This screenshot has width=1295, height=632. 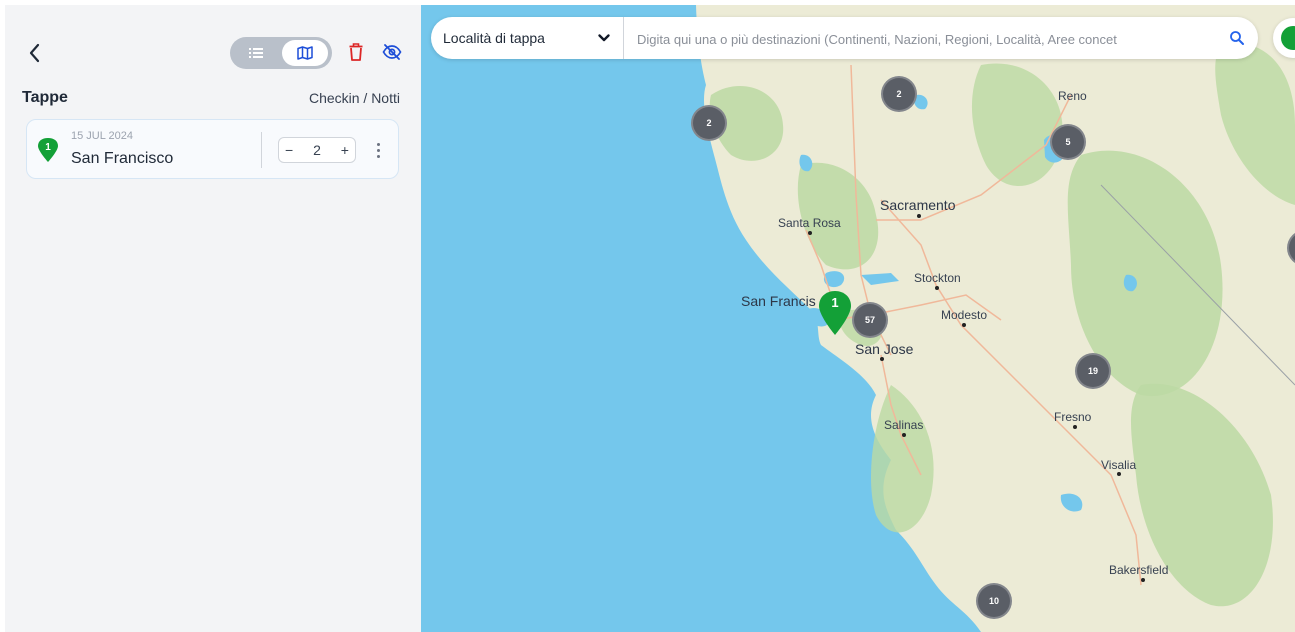 I want to click on map-stage-pin: 1, so click(x=835, y=313).